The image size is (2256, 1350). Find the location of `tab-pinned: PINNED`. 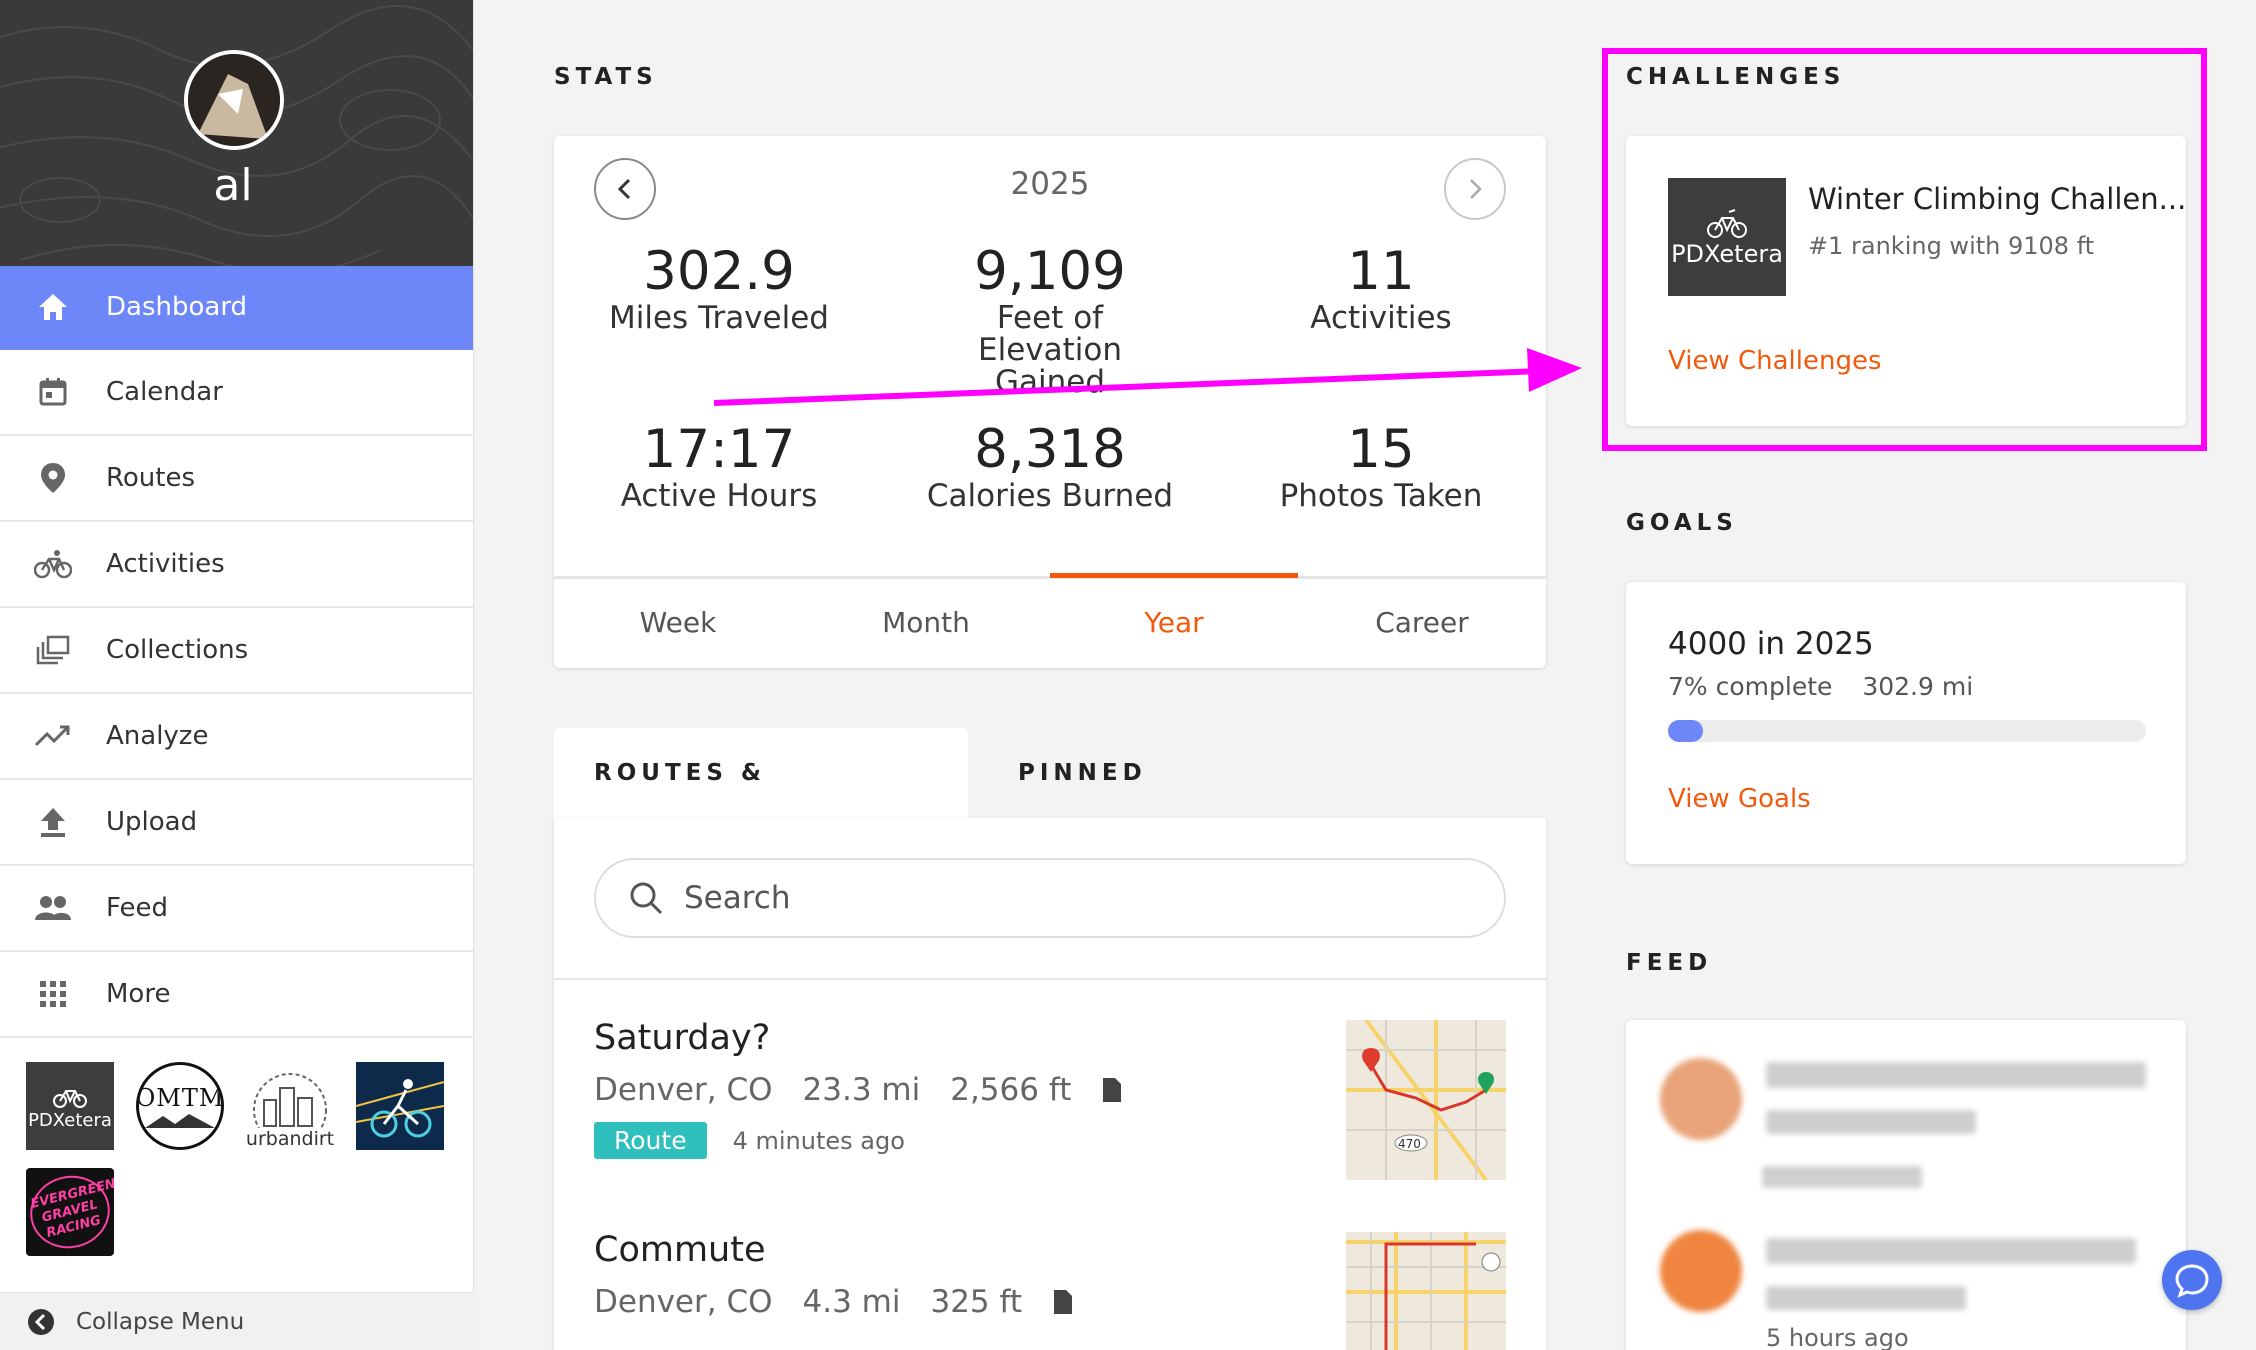

tab-pinned: PINNED is located at coordinates (1118, 773).